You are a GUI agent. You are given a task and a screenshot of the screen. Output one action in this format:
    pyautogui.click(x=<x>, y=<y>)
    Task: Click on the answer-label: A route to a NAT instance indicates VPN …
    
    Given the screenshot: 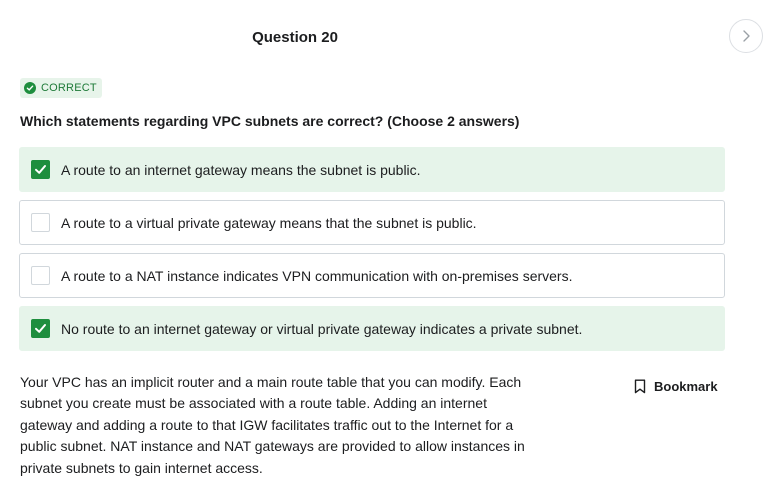 What is the action you would take?
    pyautogui.click(x=317, y=275)
    